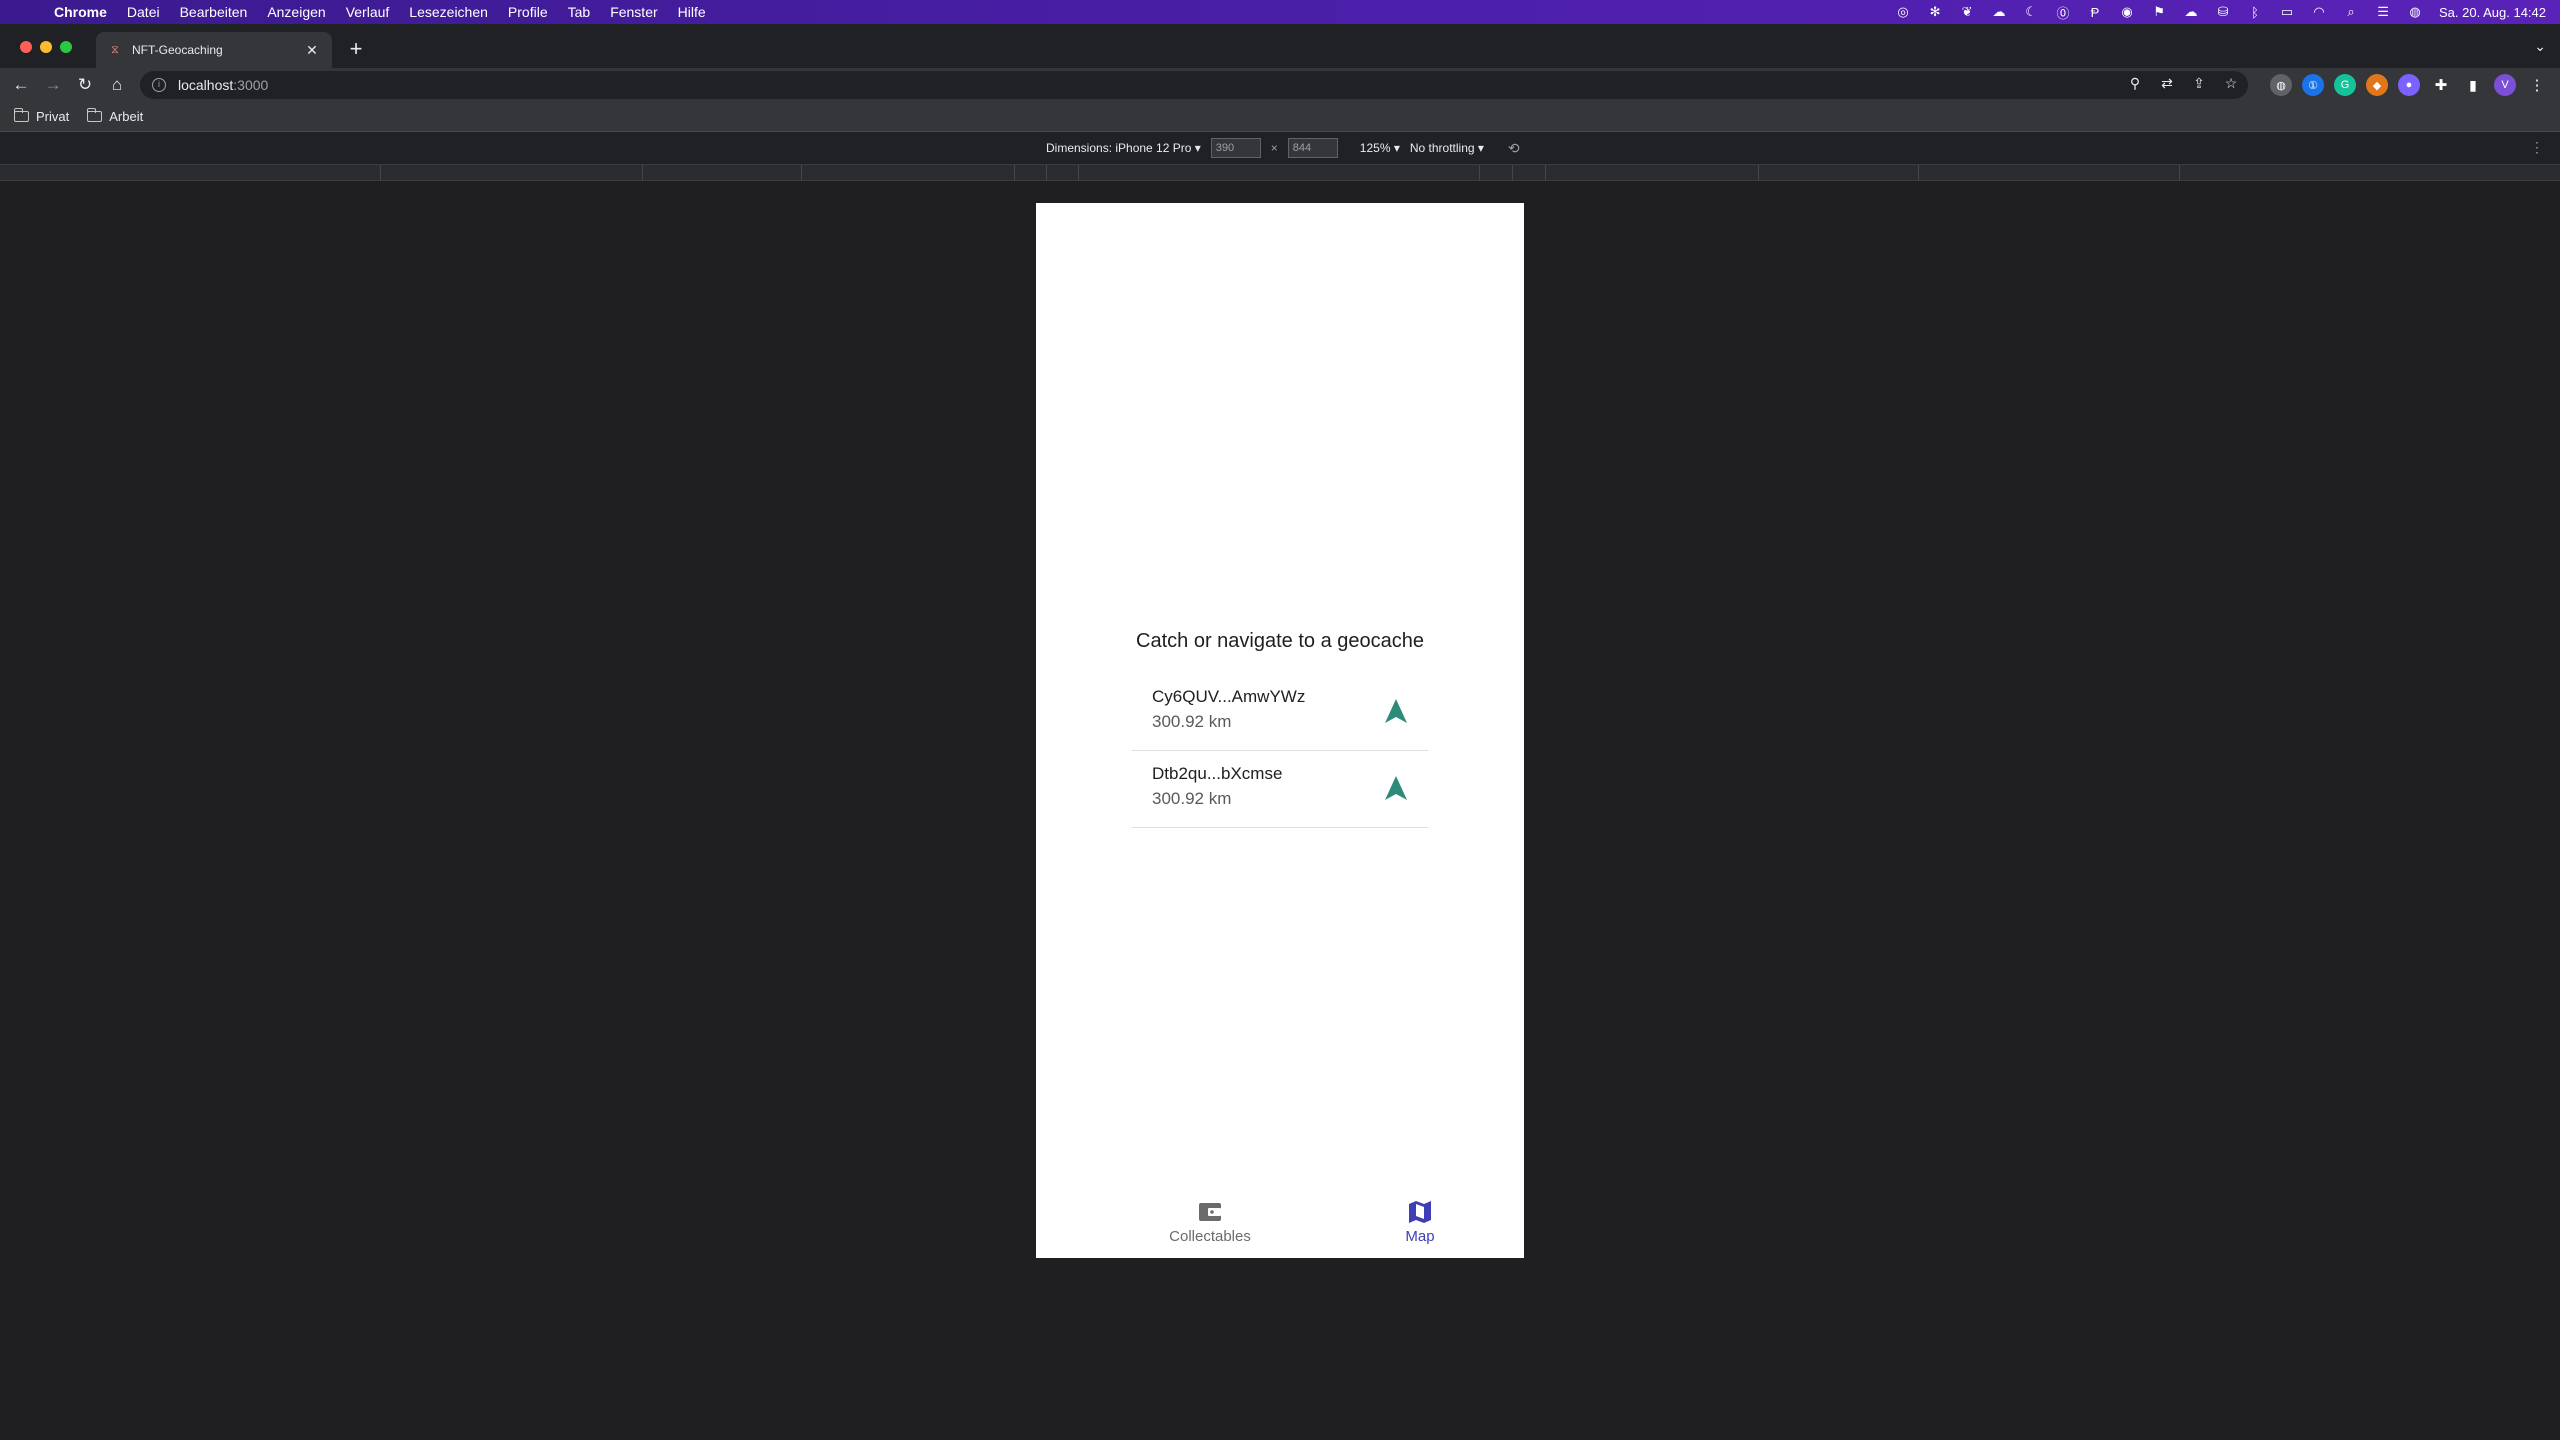 This screenshot has height=1440, width=2560. I want to click on cloud-sync-icon: ☁, so click(2191, 11).